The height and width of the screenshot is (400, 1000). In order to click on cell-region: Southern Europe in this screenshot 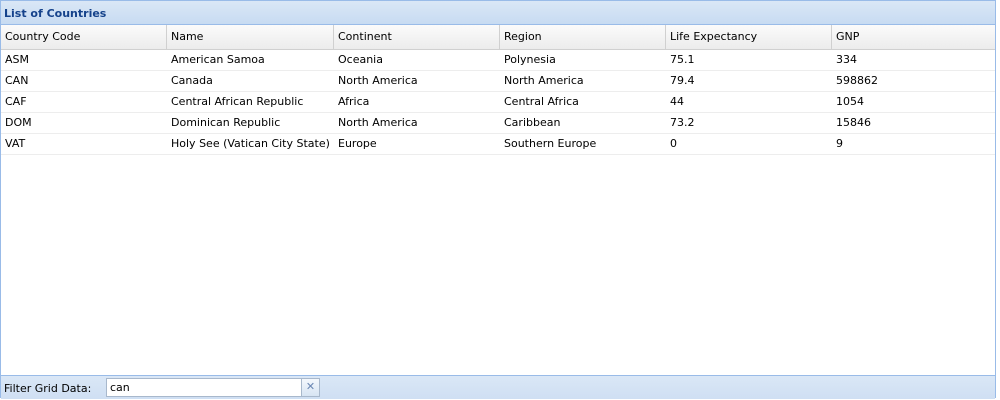, I will do `click(550, 143)`.